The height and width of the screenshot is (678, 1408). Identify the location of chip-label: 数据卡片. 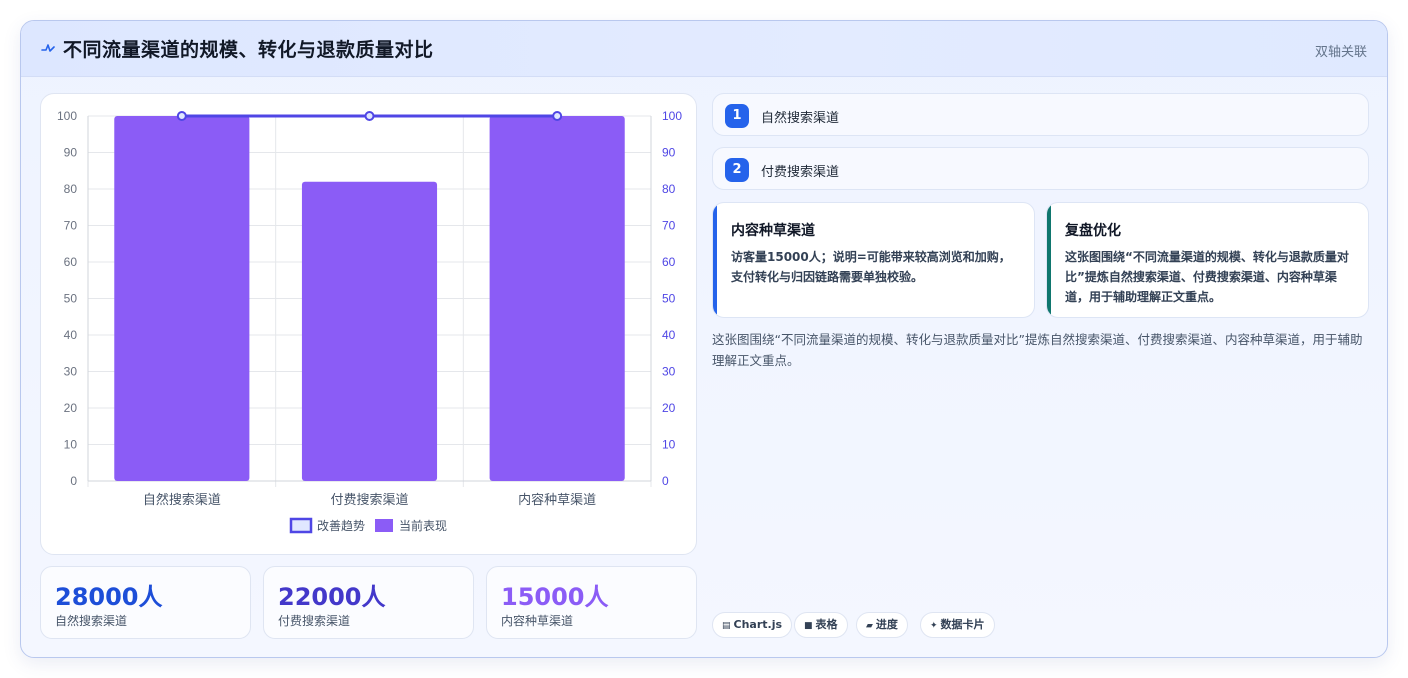
(962, 624).